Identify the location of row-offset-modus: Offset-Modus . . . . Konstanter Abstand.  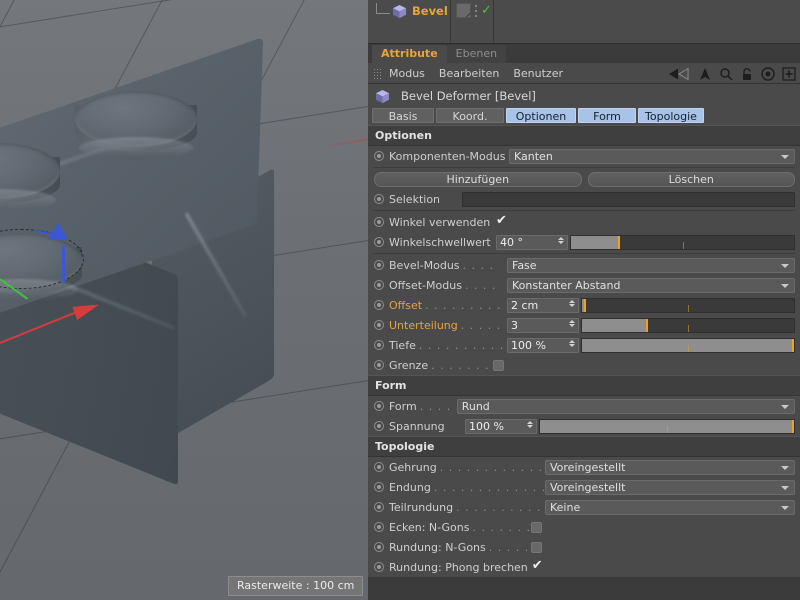
(584, 285).